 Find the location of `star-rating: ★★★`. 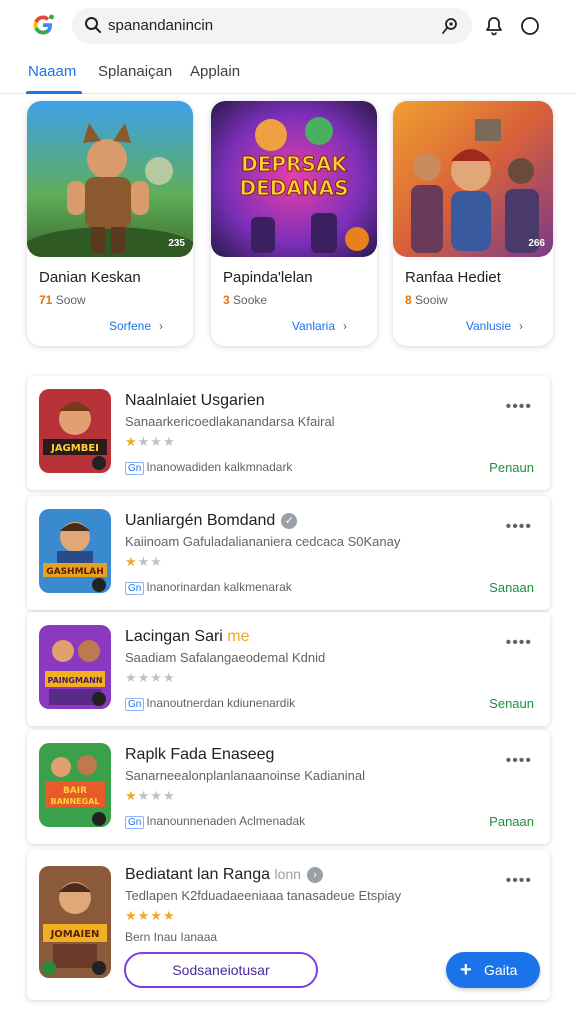

star-rating: ★★★ is located at coordinates (144, 561).